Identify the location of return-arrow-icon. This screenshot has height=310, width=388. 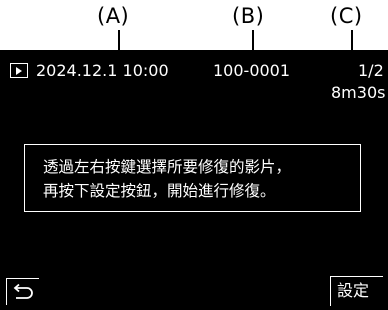
(23, 291).